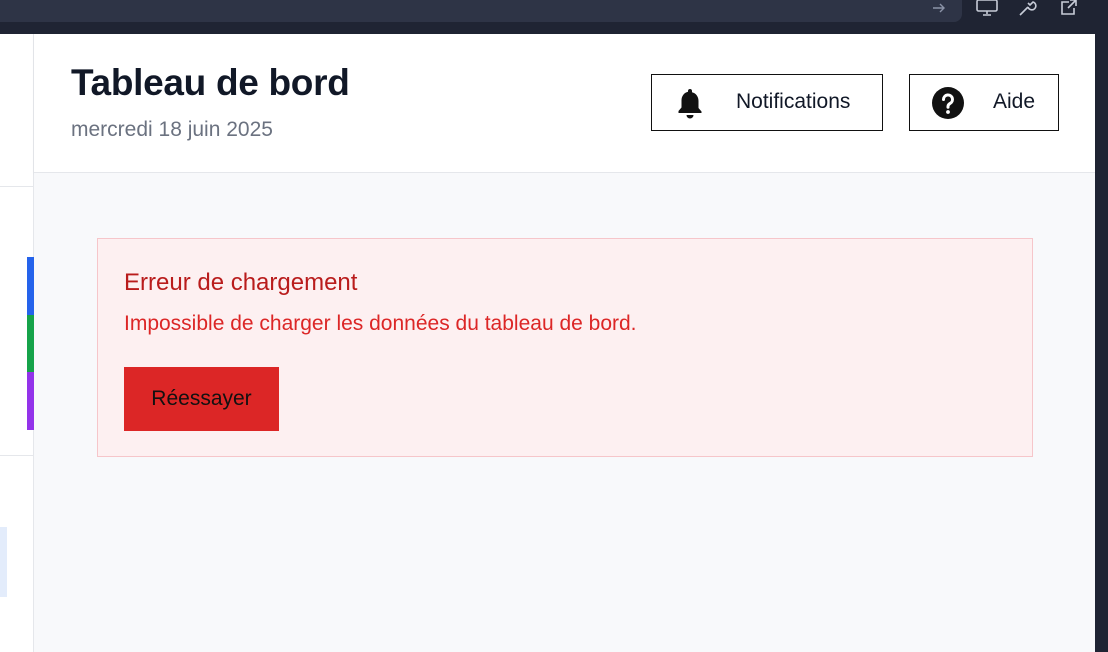  I want to click on notifications-button: Notifications, so click(767, 102).